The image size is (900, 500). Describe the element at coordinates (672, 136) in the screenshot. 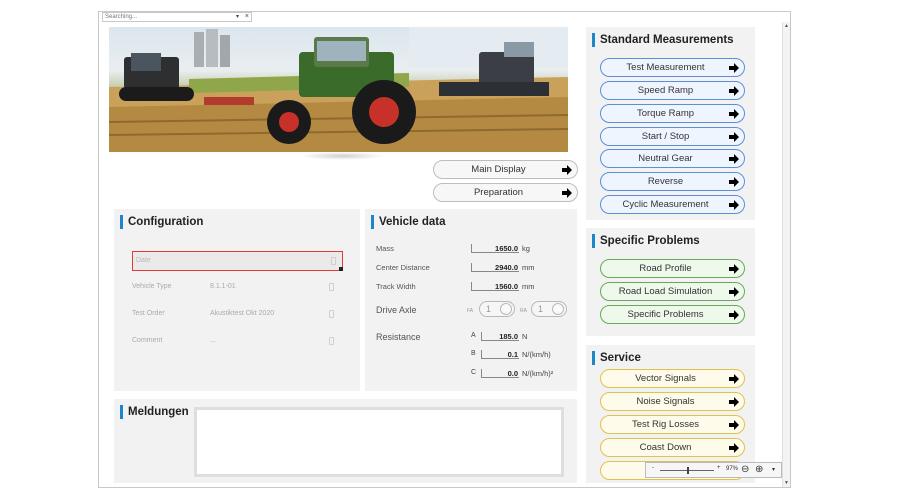

I see `start-stop-button: Start / Stop` at that location.